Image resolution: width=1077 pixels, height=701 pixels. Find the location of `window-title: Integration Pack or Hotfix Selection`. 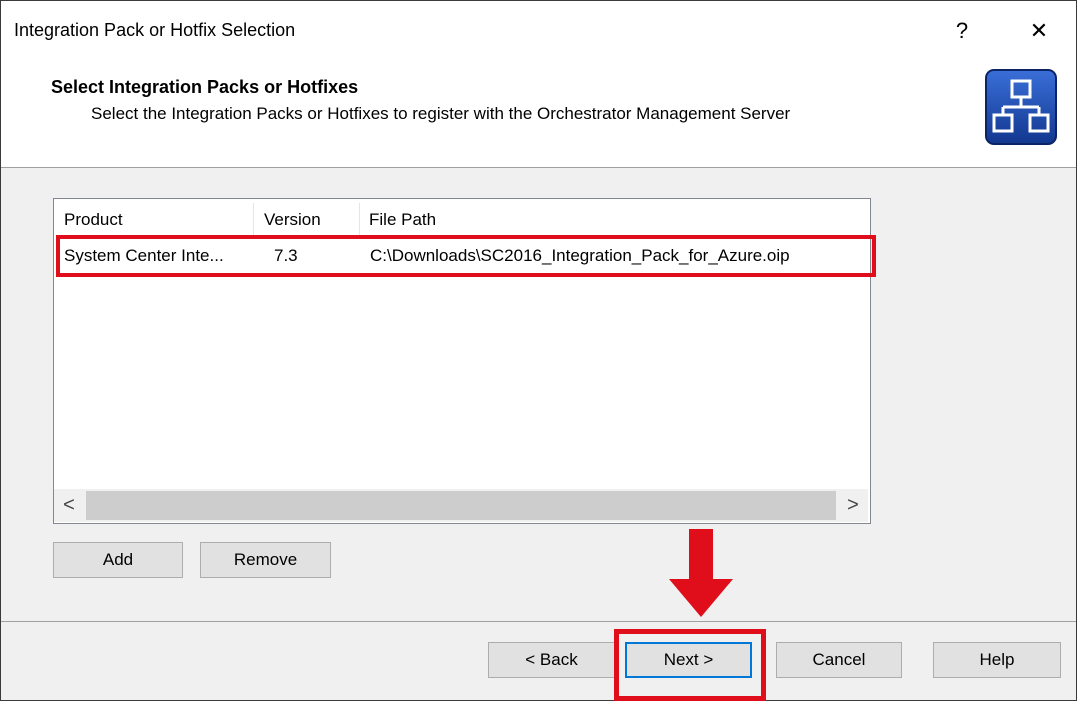

window-title: Integration Pack or Hotfix Selection is located at coordinates (155, 30).